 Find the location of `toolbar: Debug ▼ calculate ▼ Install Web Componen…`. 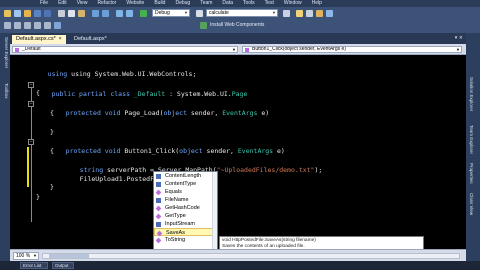

toolbar: Debug ▼ calculate ▼ Install Web Componen… is located at coordinates (240, 20).